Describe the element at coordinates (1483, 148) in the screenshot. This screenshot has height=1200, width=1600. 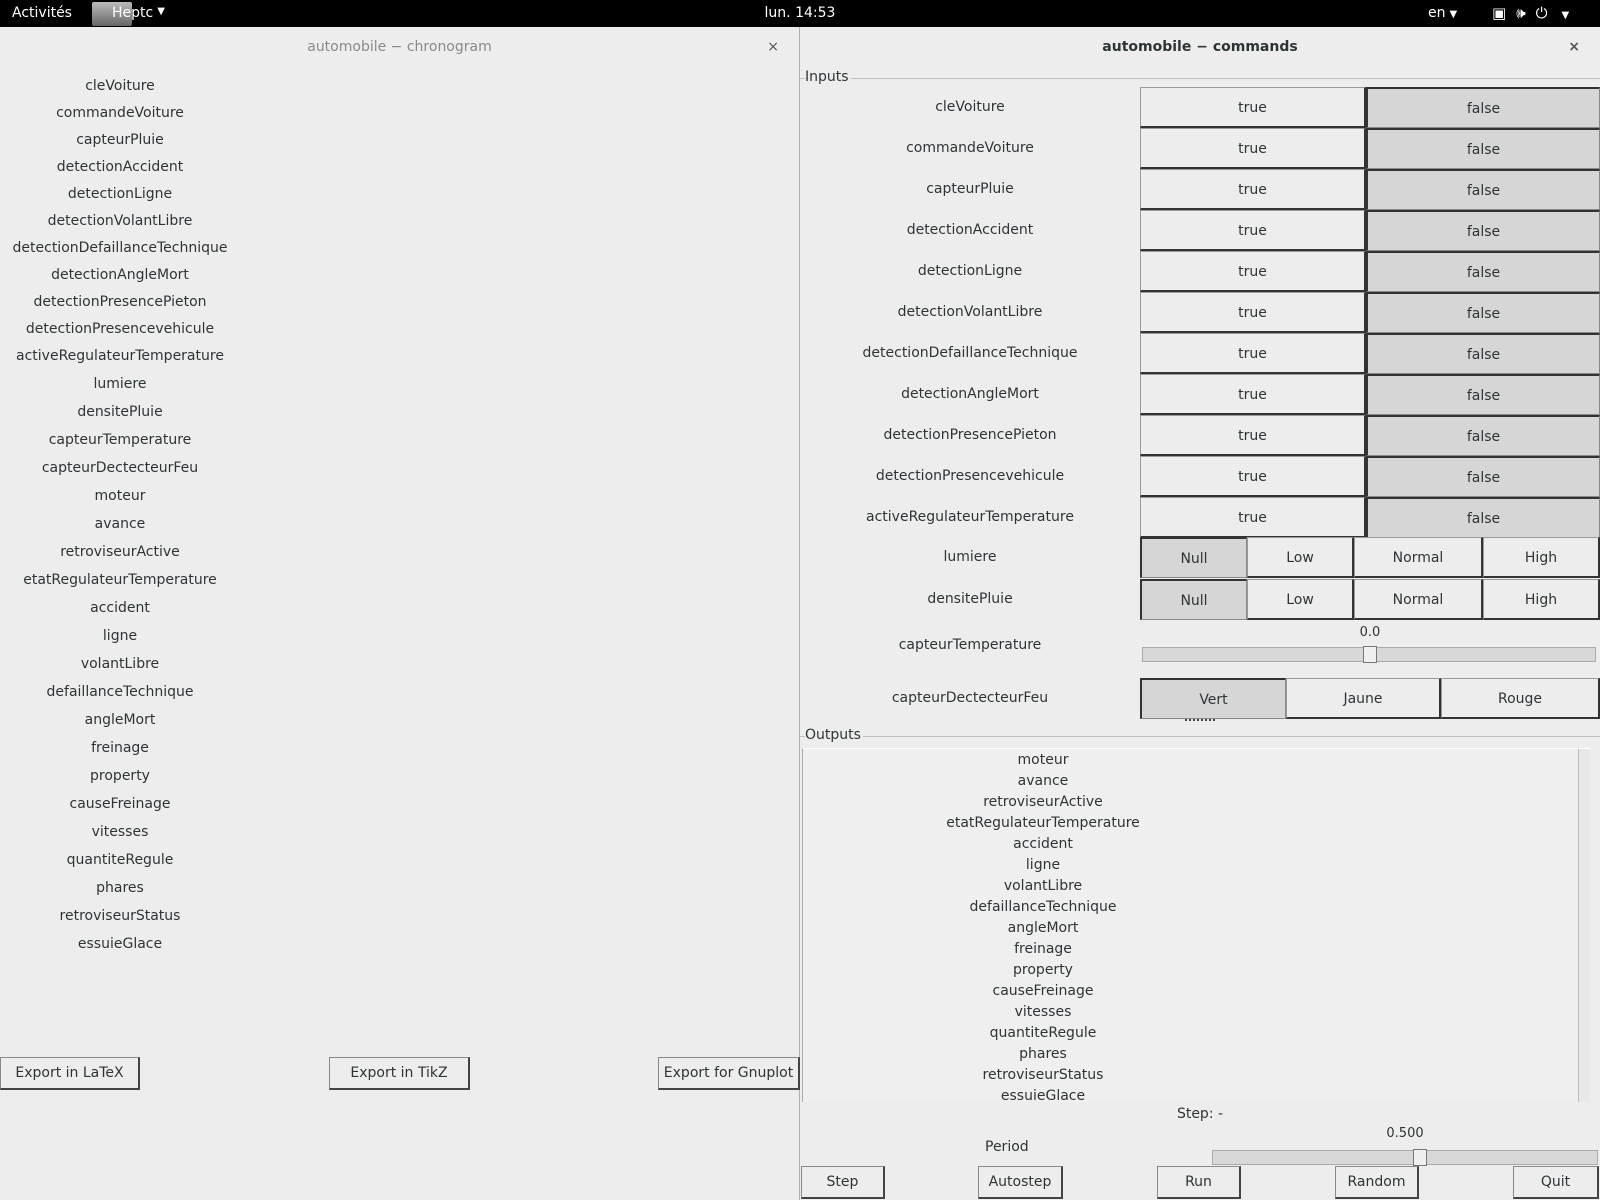
I see `false-button-commandeVoiture: false` at that location.